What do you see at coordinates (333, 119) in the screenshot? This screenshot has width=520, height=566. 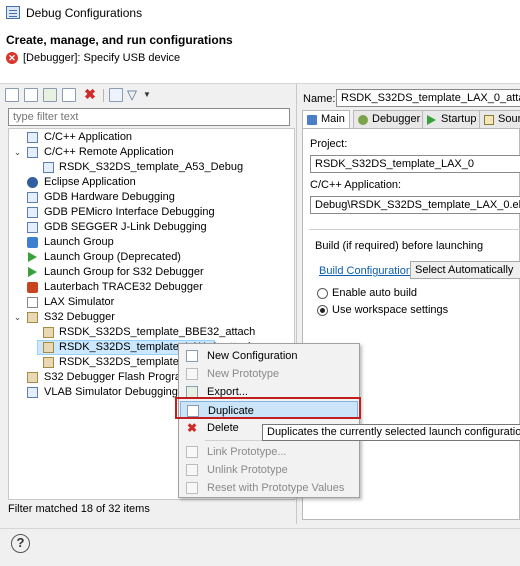 I see `tab-label: Main` at bounding box center [333, 119].